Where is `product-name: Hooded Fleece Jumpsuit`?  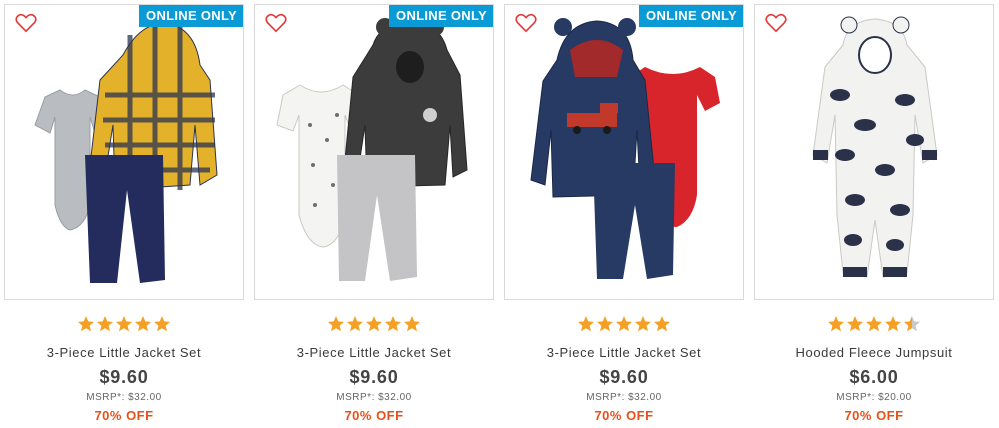 product-name: Hooded Fleece Jumpsuit is located at coordinates (874, 352).